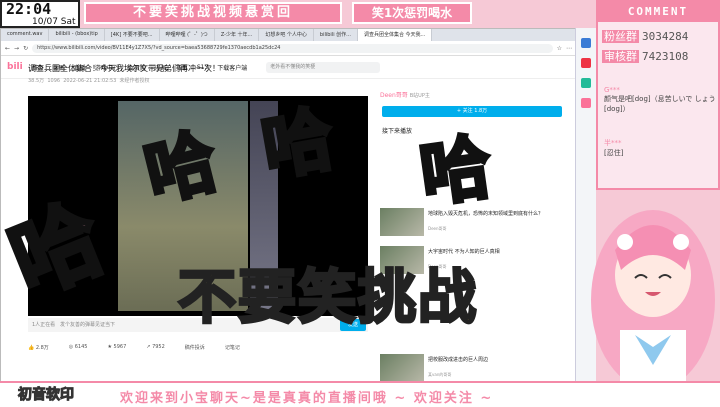  Describe the element at coordinates (613, 143) in the screenshot. I see `comment-user: 半***` at that location.